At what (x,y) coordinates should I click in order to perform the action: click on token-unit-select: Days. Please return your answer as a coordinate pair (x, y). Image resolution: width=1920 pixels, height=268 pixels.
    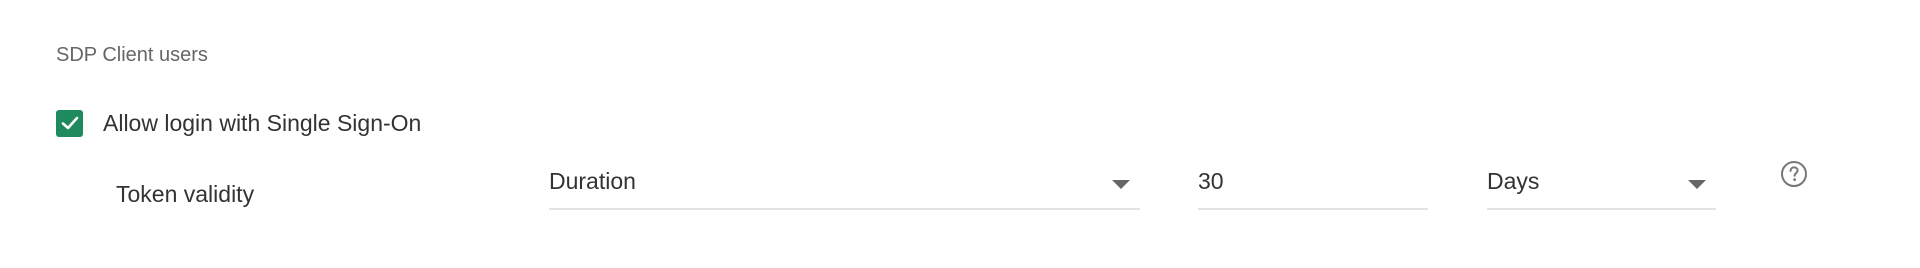
    Looking at the image, I should click on (1601, 184).